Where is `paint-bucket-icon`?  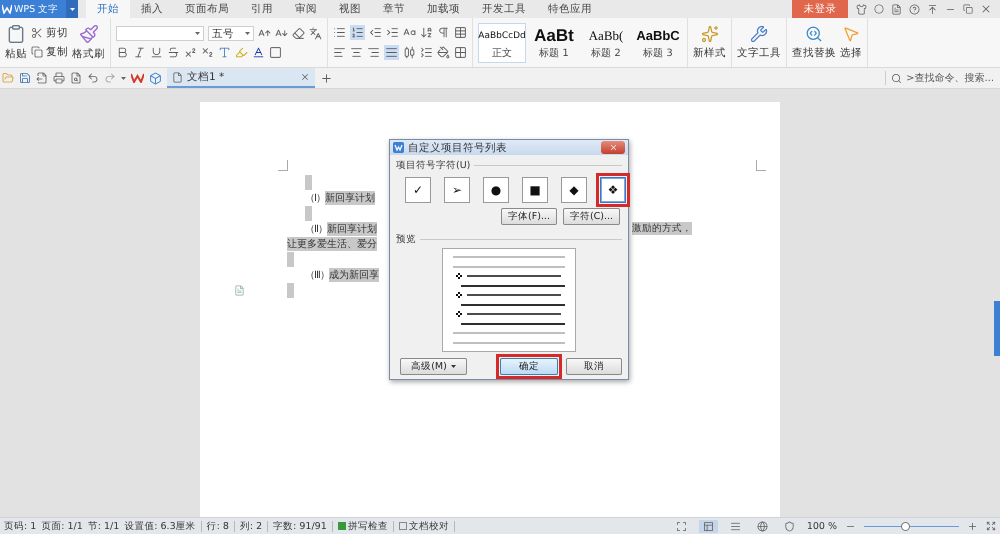 paint-bucket-icon is located at coordinates (443, 52).